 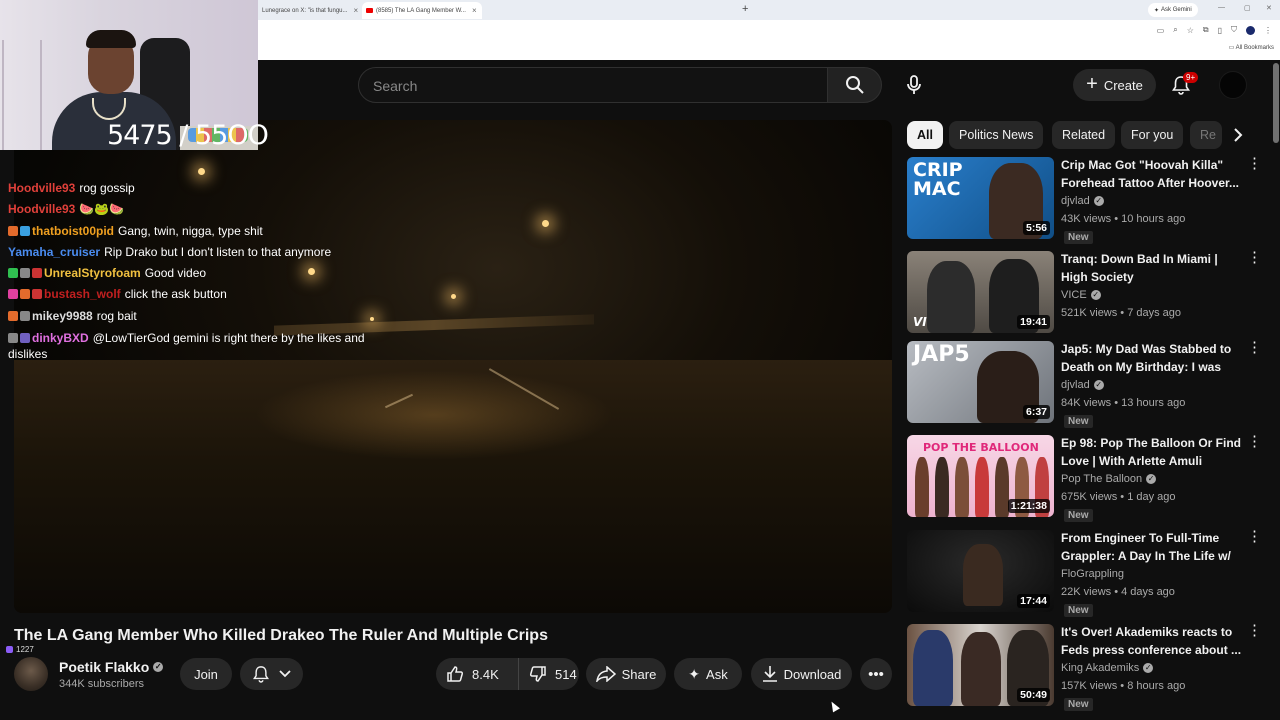 I want to click on chat-username: Hoodville93, so click(x=42, y=188).